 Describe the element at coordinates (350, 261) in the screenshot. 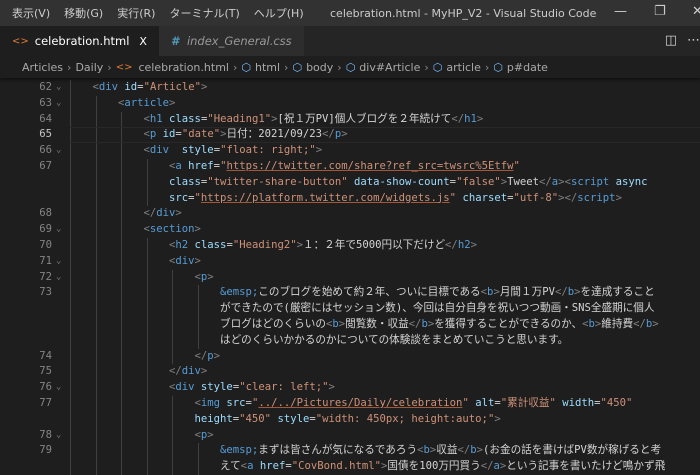

I see `code-line: 71 ⌄ <div>` at that location.